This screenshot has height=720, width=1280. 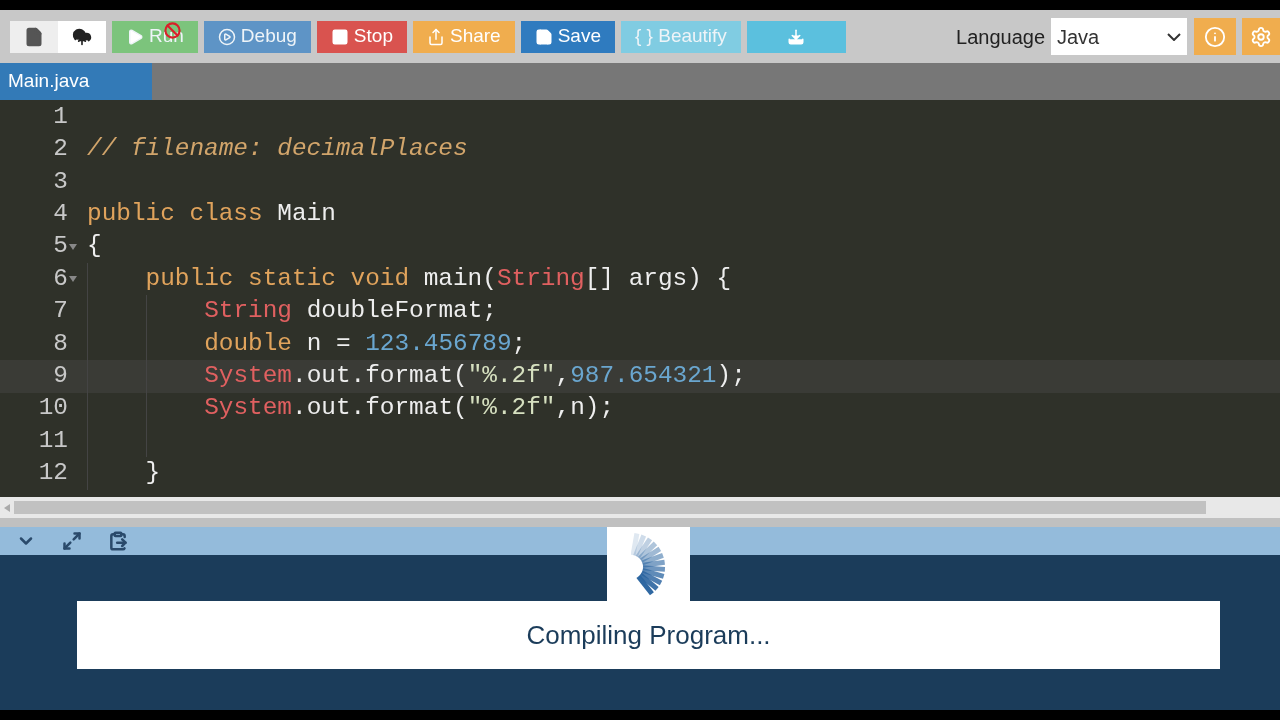 I want to click on code-line: public class Main, so click(x=211, y=214).